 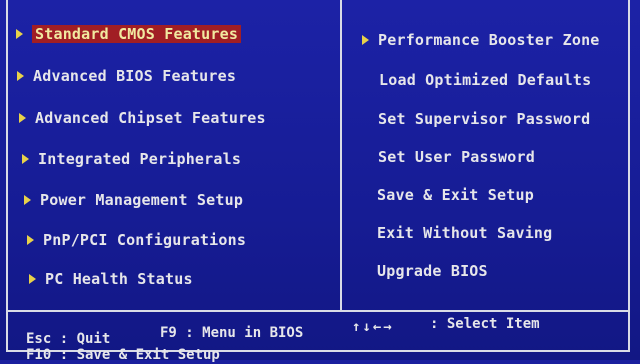 What do you see at coordinates (484, 119) in the screenshot?
I see `menu-set-supervisor-password: Set Supervisor Password` at bounding box center [484, 119].